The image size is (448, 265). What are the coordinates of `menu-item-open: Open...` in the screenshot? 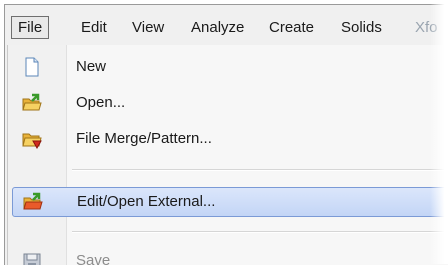 It's located at (228, 103).